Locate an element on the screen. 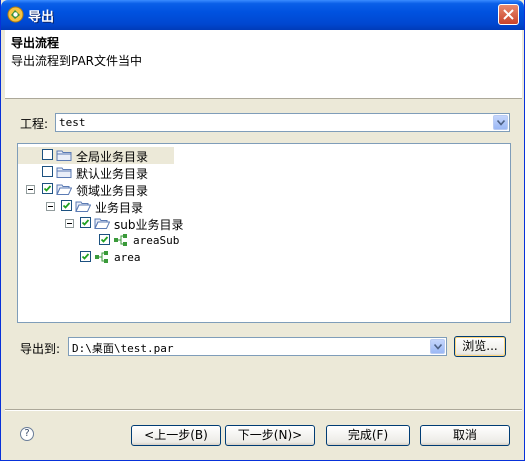 This screenshot has height=461, width=525. tree-node-label: 领域业务目录 is located at coordinates (112, 191).